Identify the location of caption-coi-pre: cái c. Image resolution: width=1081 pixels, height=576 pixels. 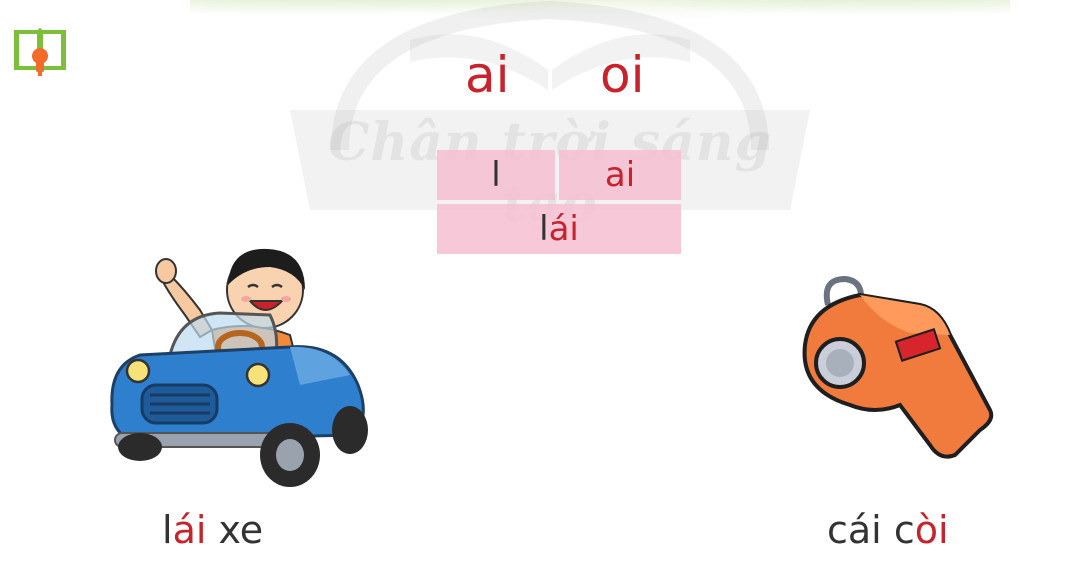
(871, 530).